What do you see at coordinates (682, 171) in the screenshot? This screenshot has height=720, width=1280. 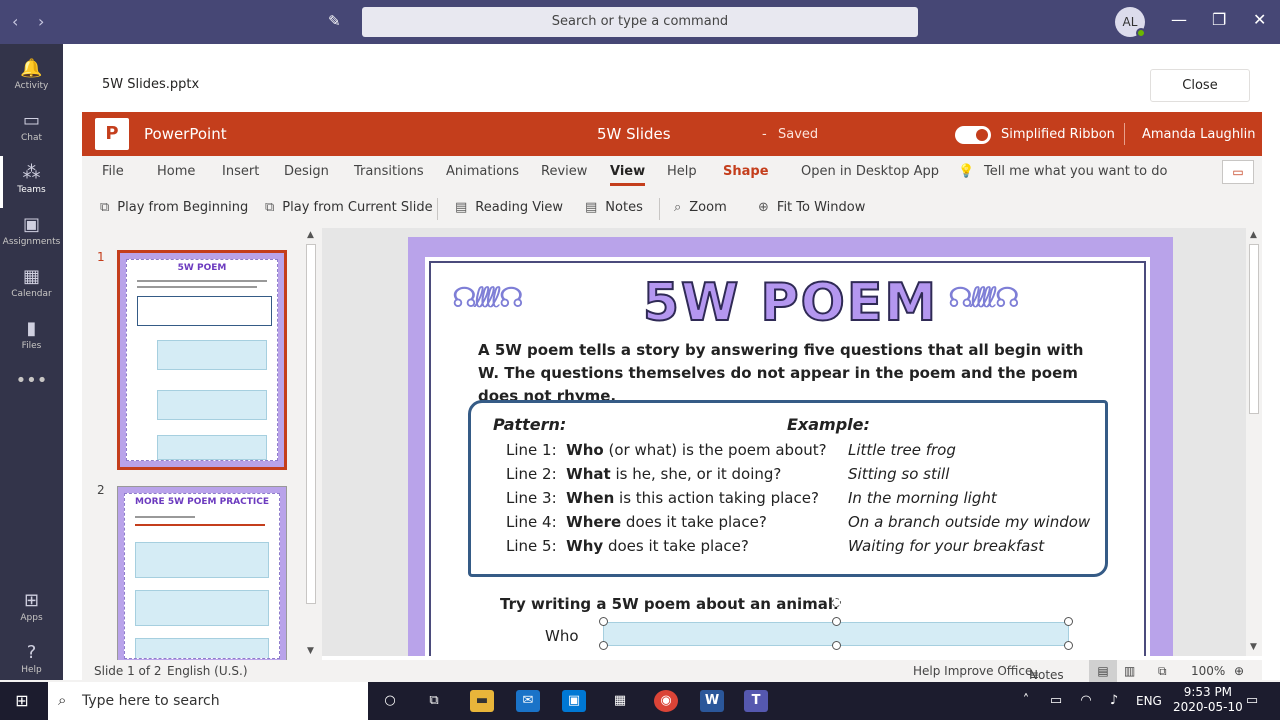 I see `tab-help: Help` at bounding box center [682, 171].